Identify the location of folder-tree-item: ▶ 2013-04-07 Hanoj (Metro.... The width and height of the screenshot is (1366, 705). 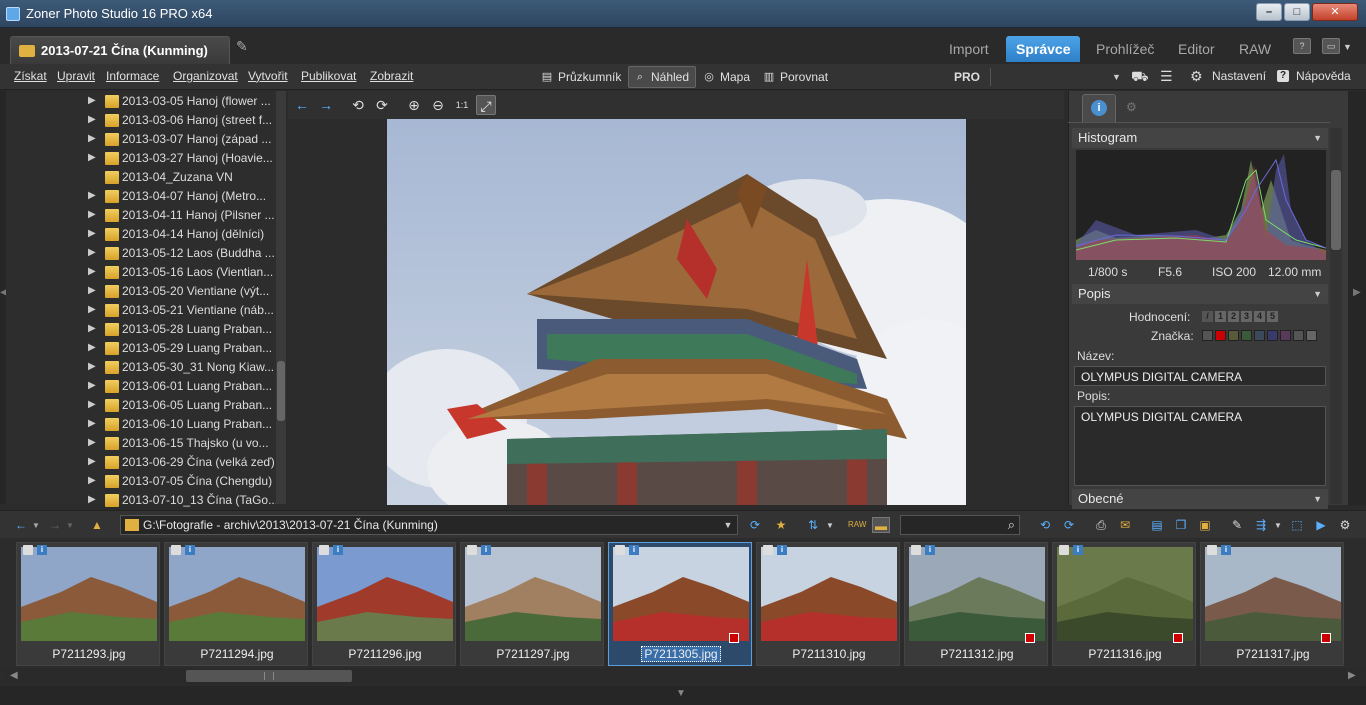
(141, 196).